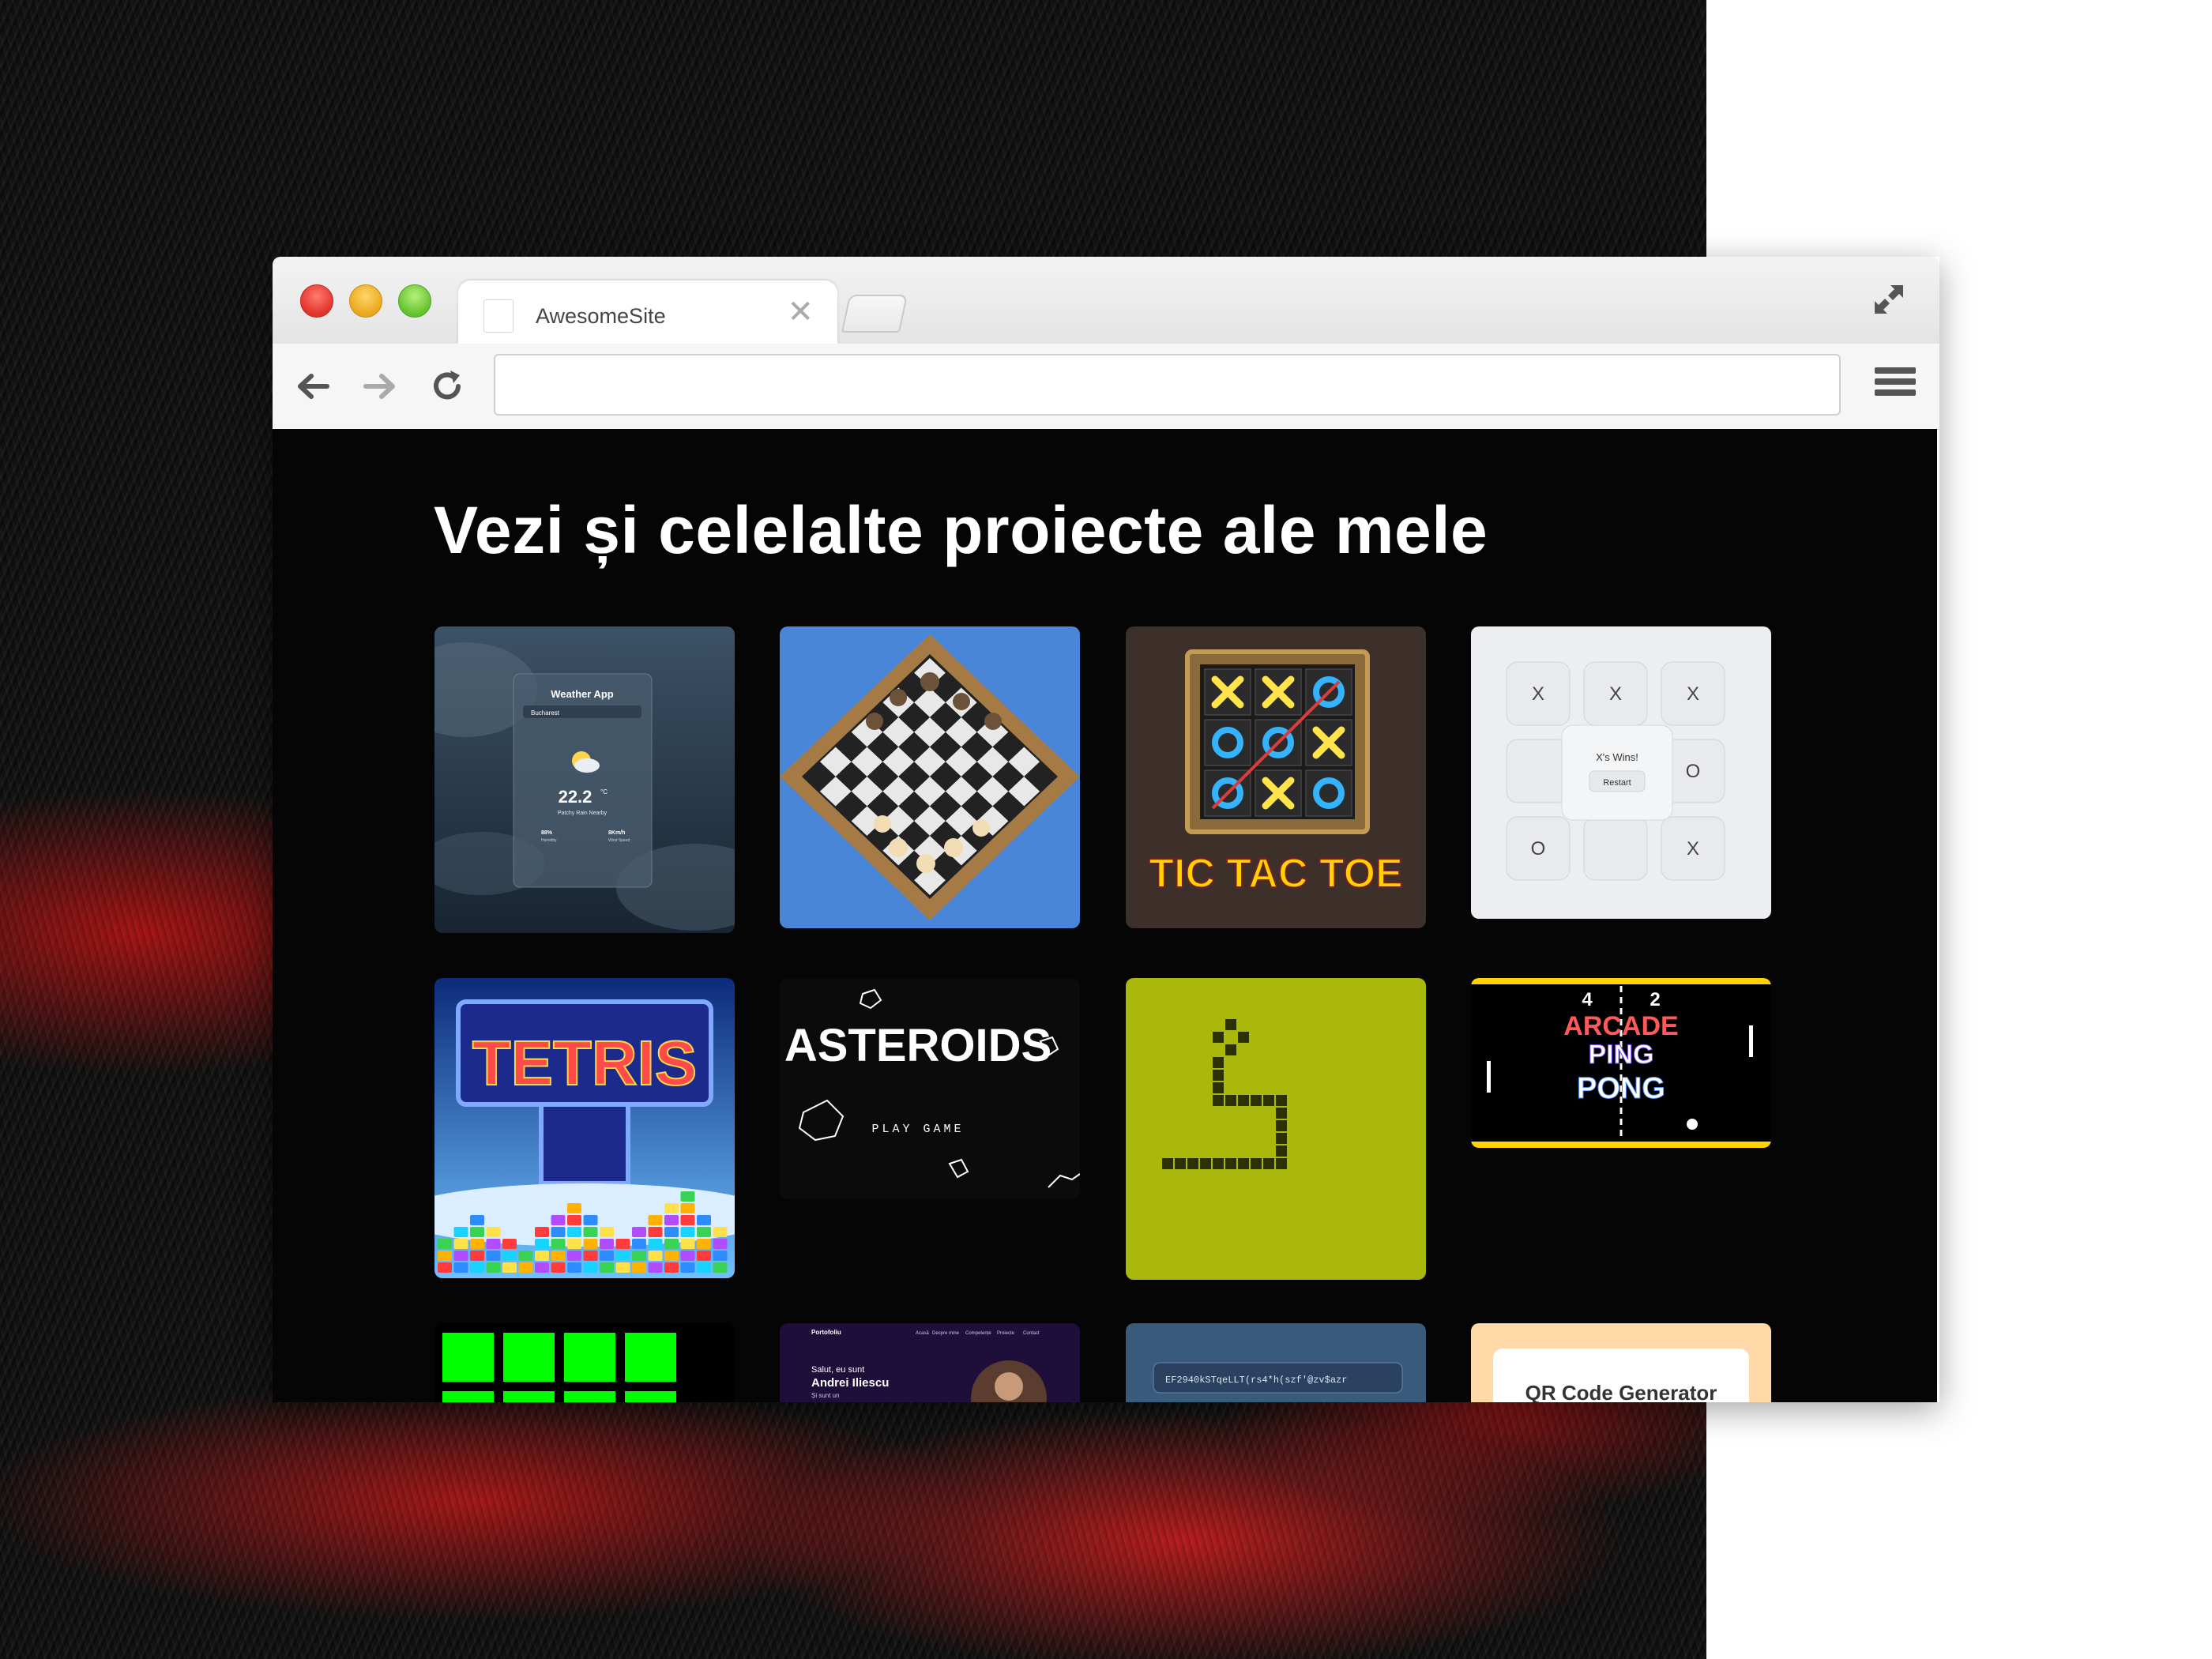 Image resolution: width=2212 pixels, height=1659 pixels. What do you see at coordinates (1006, 1333) in the screenshot?
I see `portfolio-nav-projects: Proiecte` at bounding box center [1006, 1333].